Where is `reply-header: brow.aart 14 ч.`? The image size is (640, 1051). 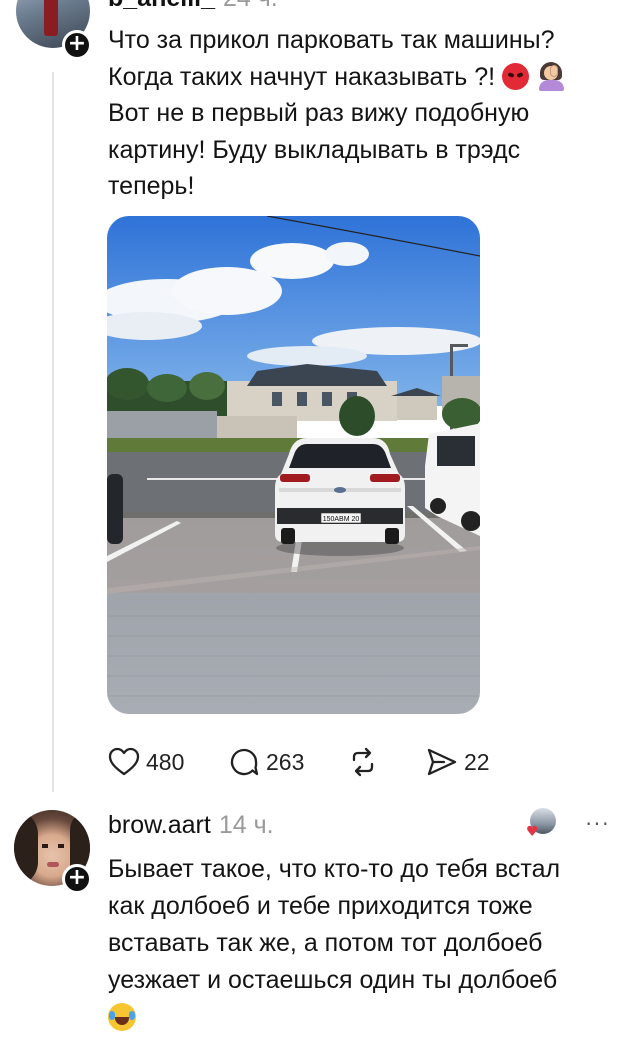 reply-header: brow.aart 14 ч. is located at coordinates (191, 825).